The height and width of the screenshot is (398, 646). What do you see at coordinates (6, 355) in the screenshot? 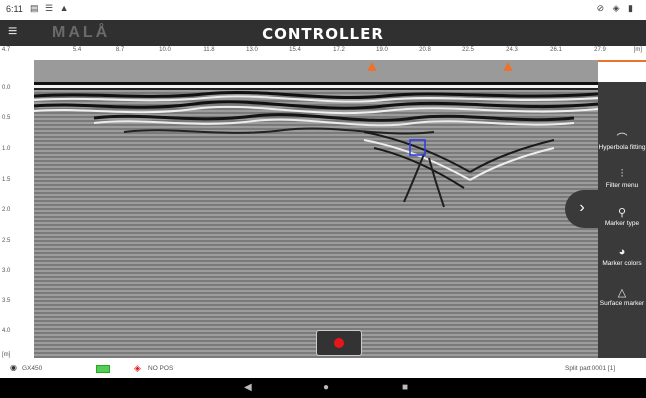
I see `depth-unit: [m]` at bounding box center [6, 355].